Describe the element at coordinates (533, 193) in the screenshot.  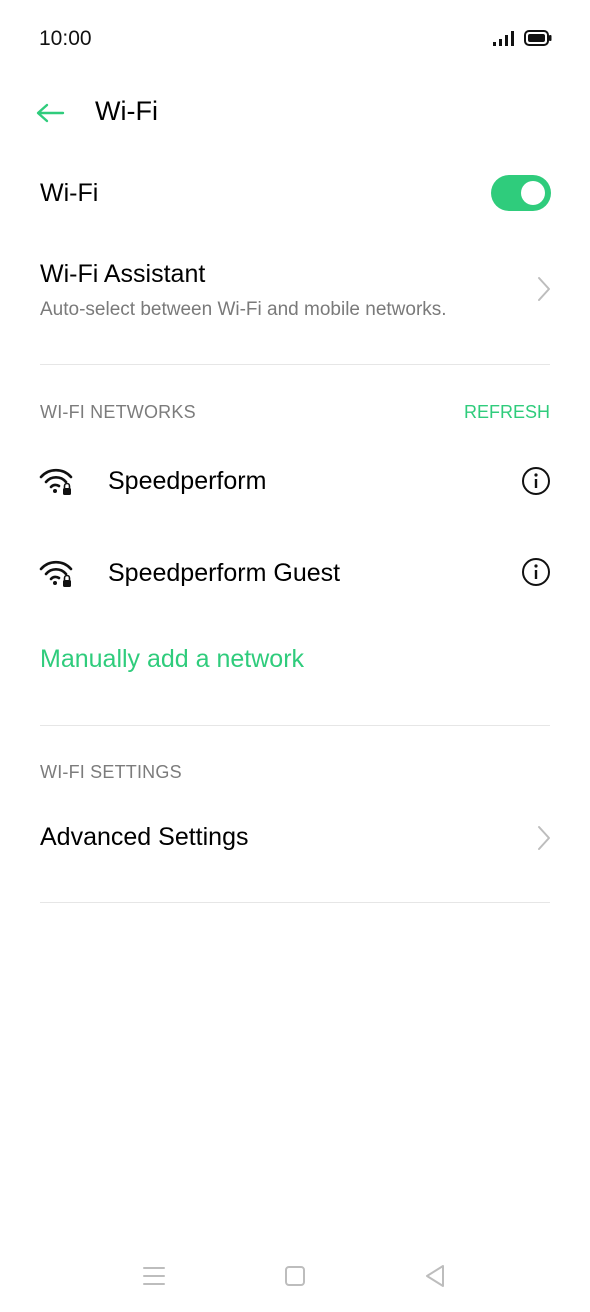
I see `toggle-knob` at that location.